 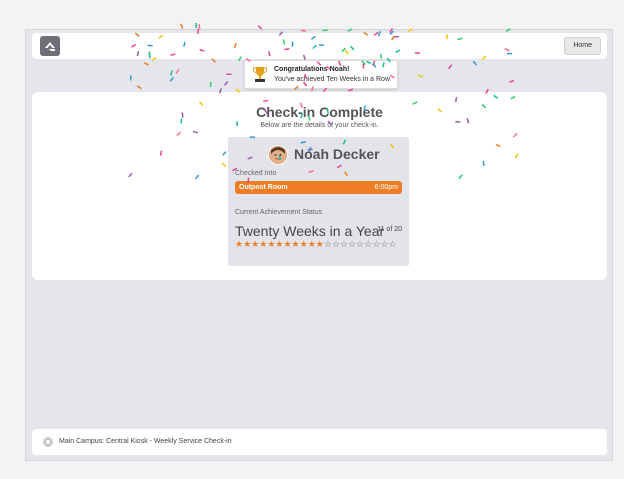 I want to click on checked-into-label: Checked Into, so click(x=256, y=173).